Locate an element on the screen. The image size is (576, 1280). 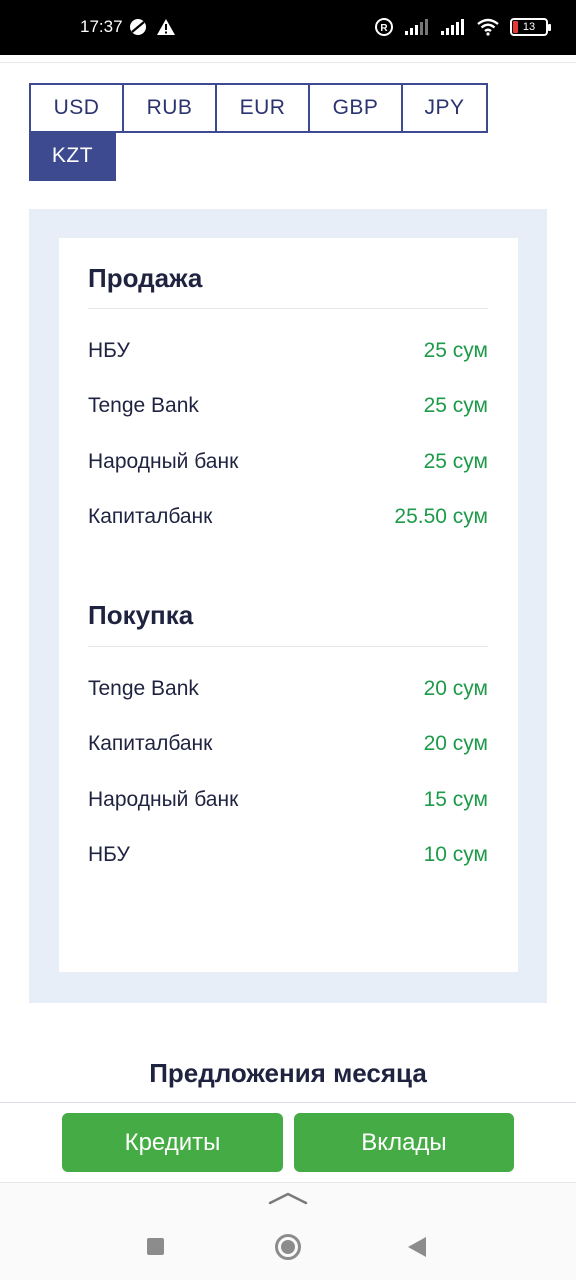
status-bar: 17:37 R 13 is located at coordinates (288, 27).